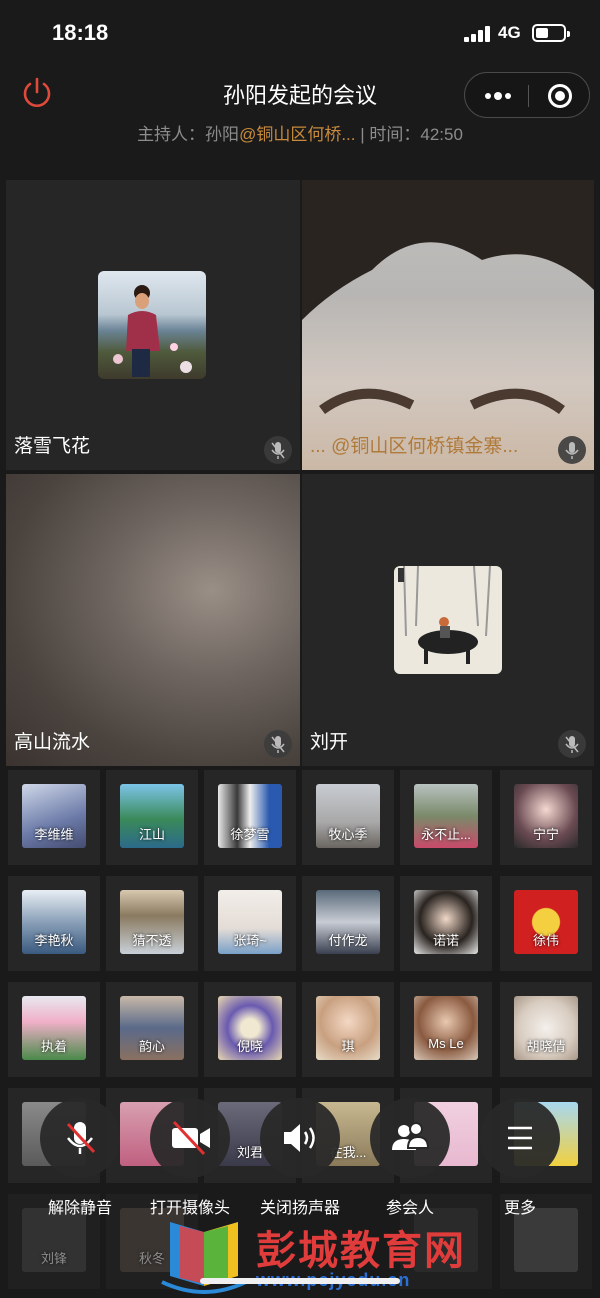  What do you see at coordinates (361, 1251) in the screenshot?
I see `watermark-text: 彭城教育网` at bounding box center [361, 1251].